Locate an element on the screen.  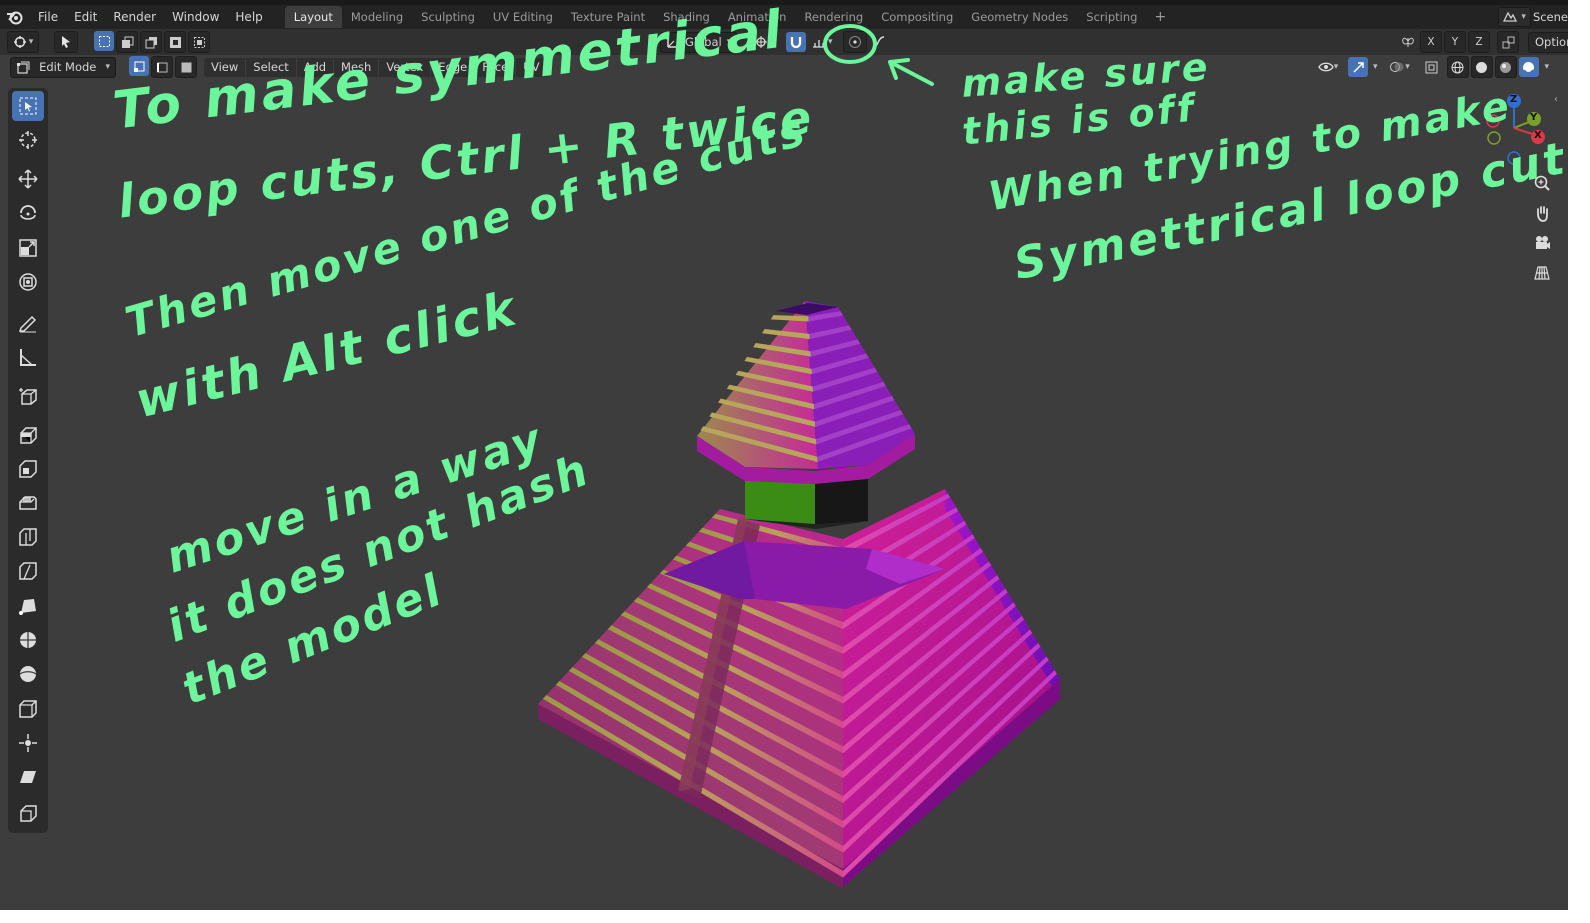
tool-poly-build is located at coordinates (28, 606).